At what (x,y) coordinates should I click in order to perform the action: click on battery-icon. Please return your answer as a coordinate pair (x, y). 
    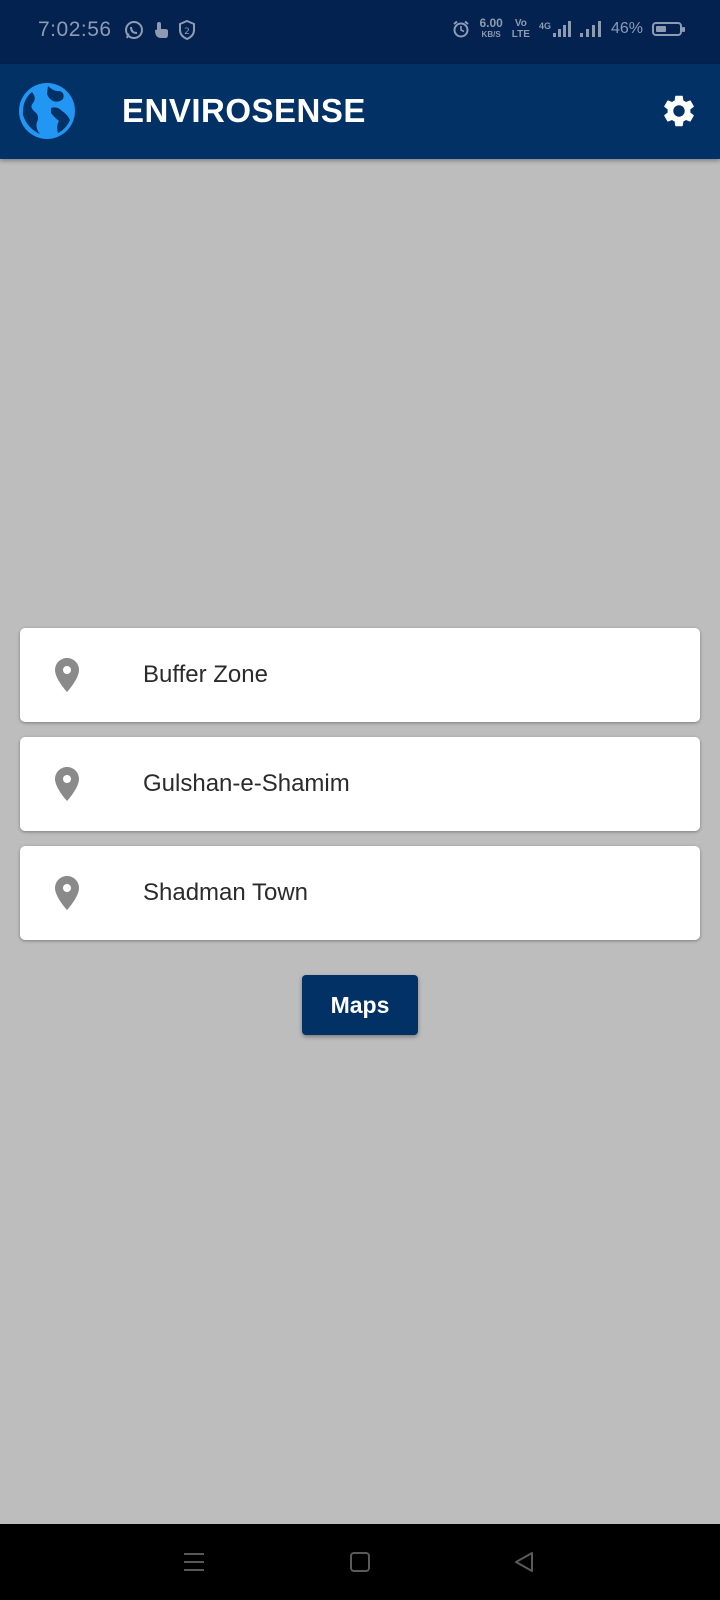
    Looking at the image, I should click on (668, 29).